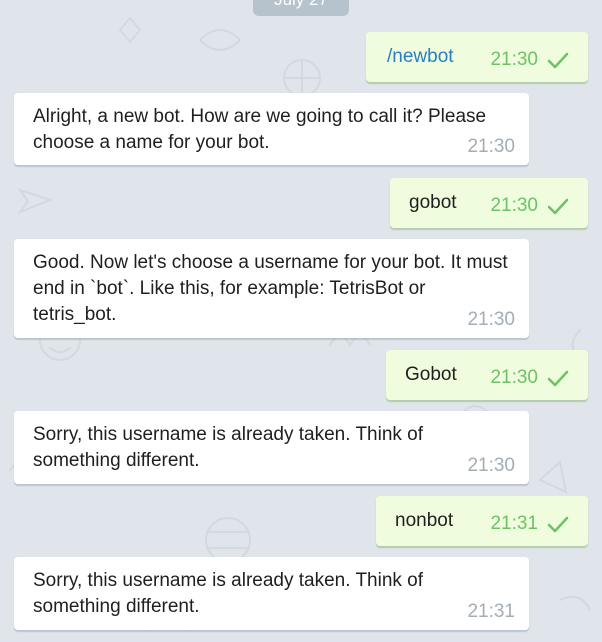 This screenshot has height=642, width=602. I want to click on outgoing-message: nonbot 21:31, so click(482, 521).